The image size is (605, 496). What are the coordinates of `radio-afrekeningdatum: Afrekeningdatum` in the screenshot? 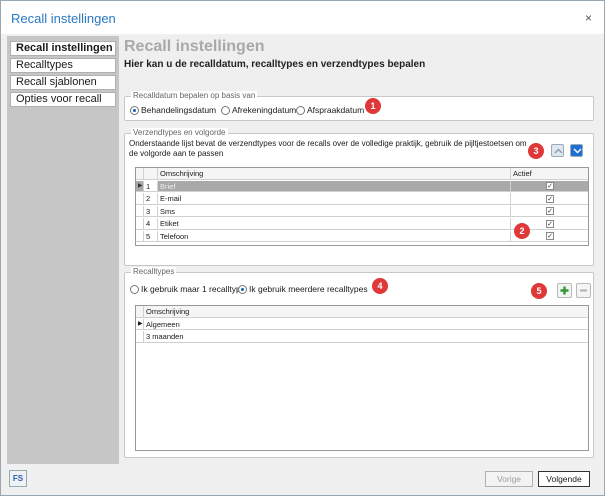 It's located at (258, 110).